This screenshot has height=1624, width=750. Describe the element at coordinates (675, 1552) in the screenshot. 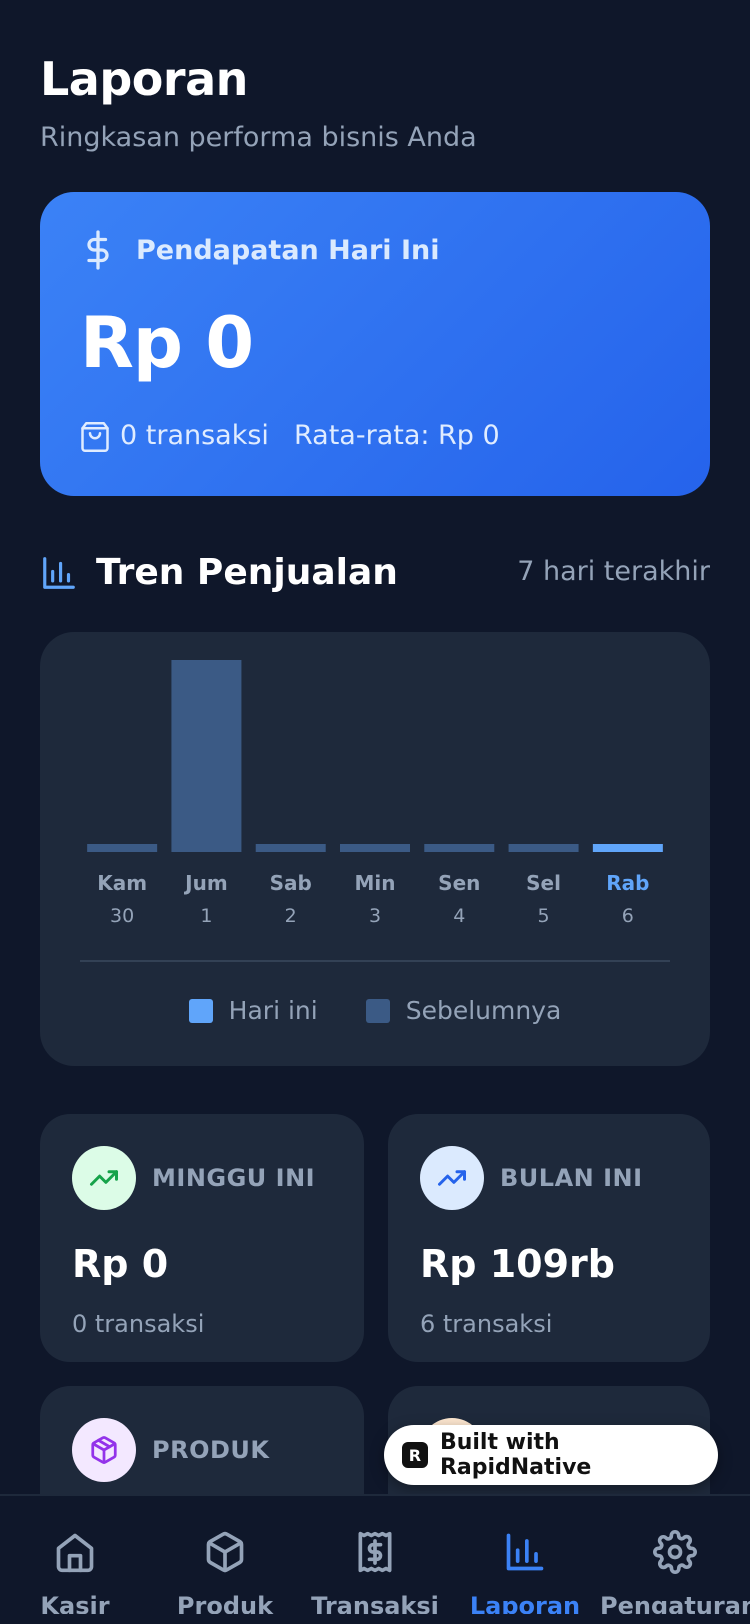

I see `gear-icon` at that location.